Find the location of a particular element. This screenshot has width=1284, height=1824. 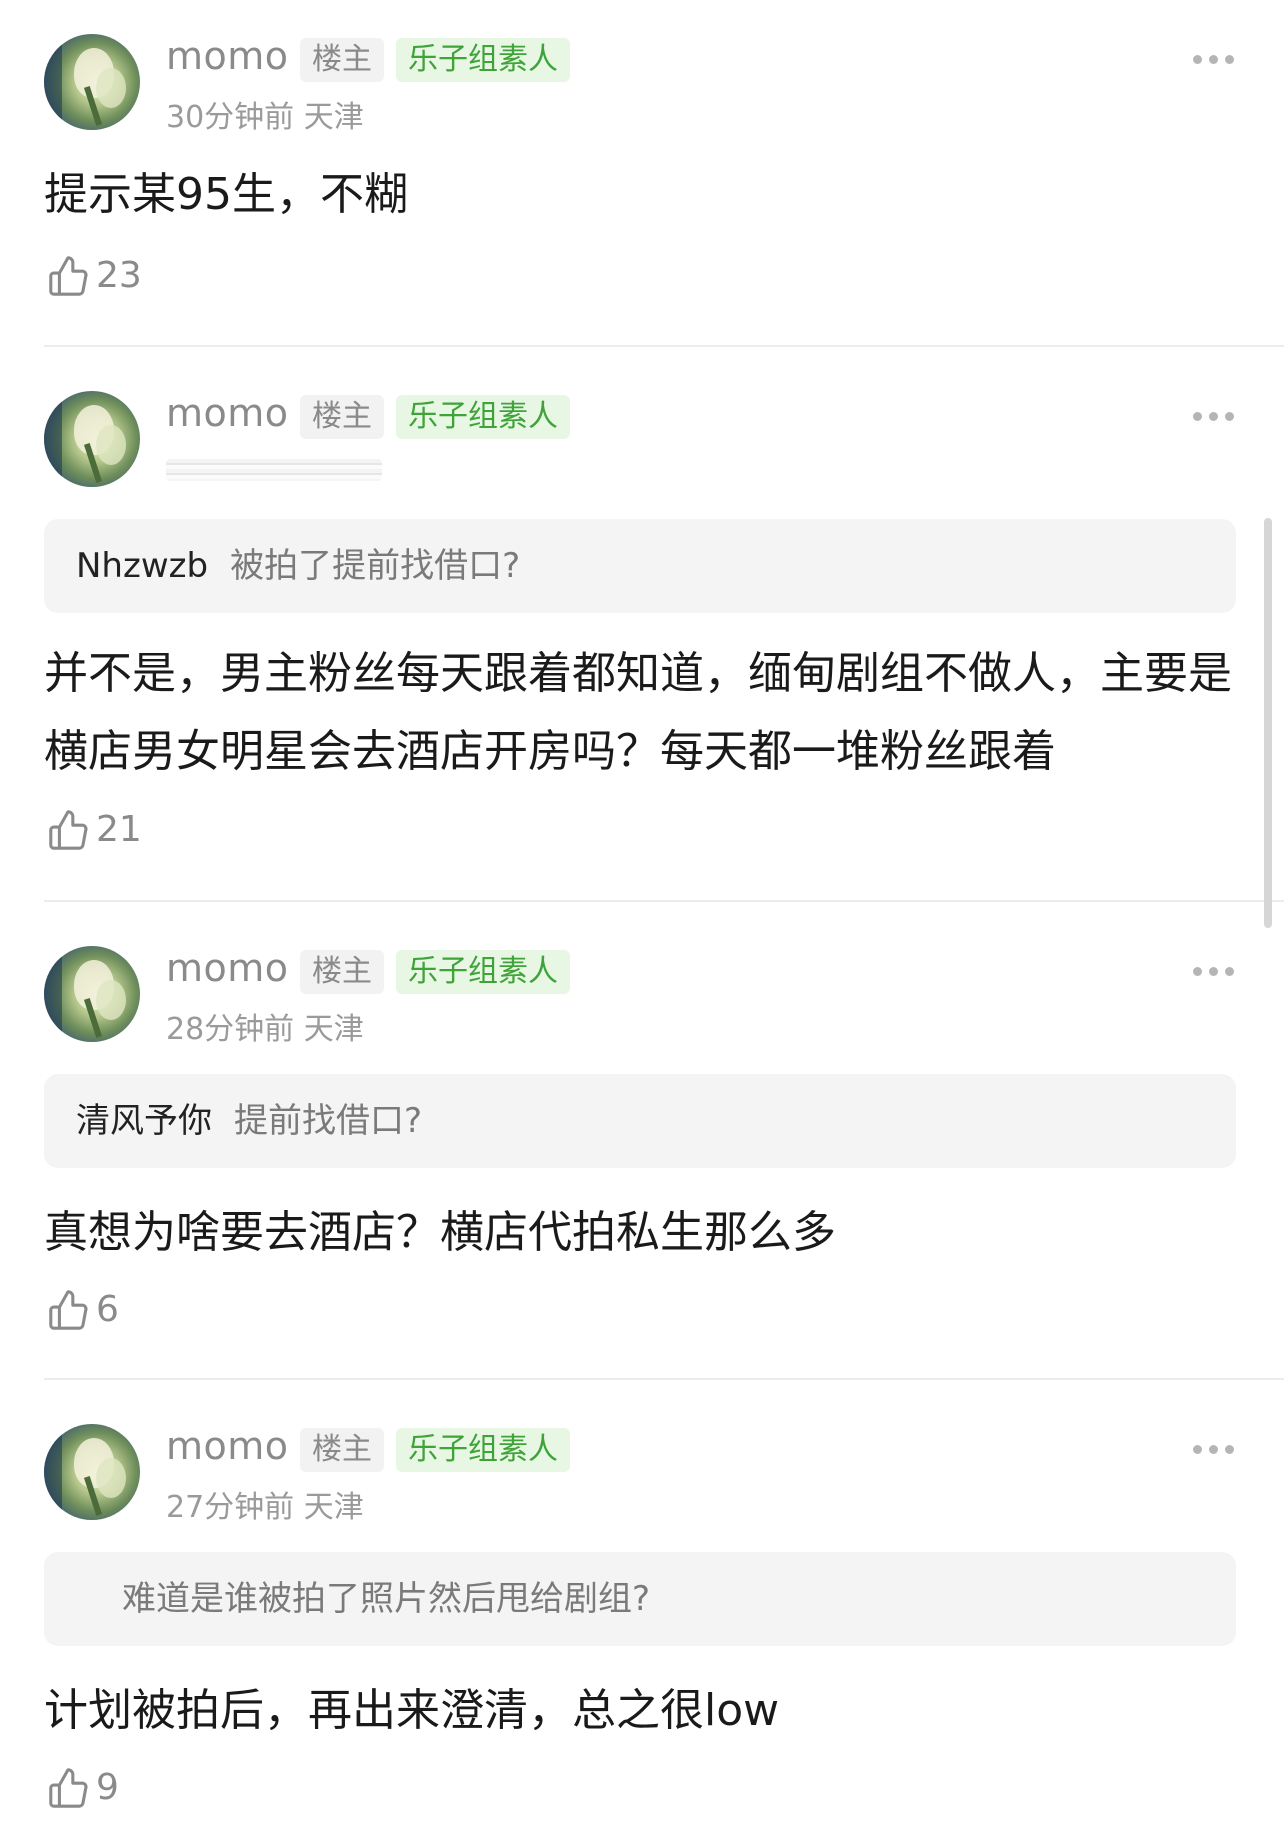

quoted-text: 提前找借口? is located at coordinates (328, 1121).